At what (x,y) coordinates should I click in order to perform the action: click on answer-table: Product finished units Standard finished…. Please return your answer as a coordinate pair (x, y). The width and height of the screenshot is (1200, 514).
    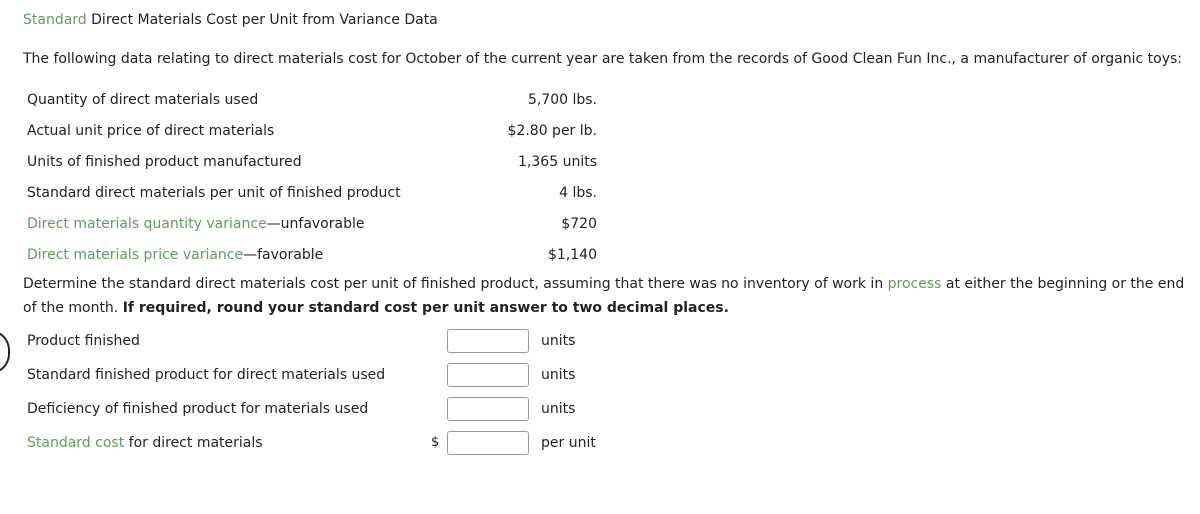
    Looking at the image, I should click on (327, 395).